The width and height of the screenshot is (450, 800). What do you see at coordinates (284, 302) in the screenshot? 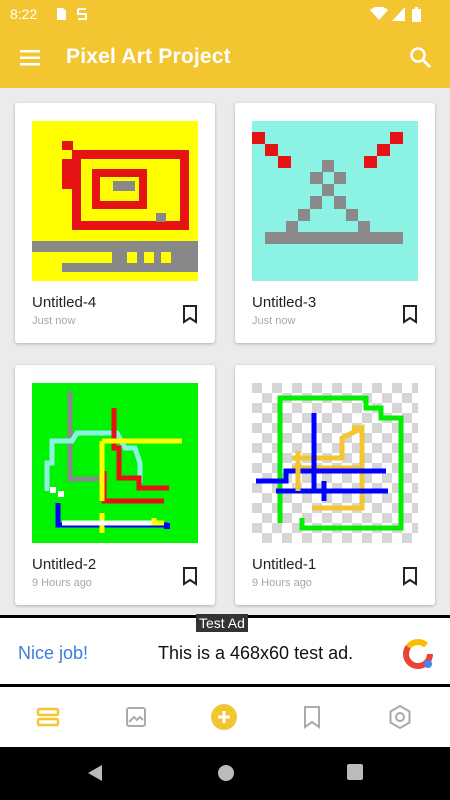
I see `project-name: Untitled-3` at bounding box center [284, 302].